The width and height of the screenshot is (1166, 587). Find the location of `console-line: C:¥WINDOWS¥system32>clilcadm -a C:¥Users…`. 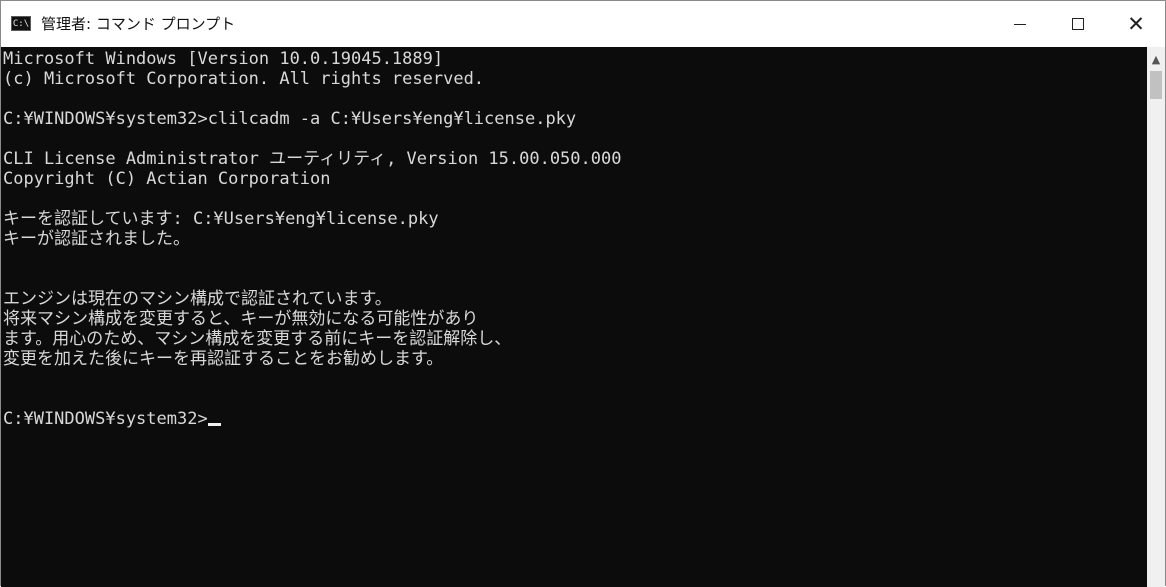

console-line: C:¥WINDOWS¥system32>clilcadm -a C:¥Users… is located at coordinates (290, 119).